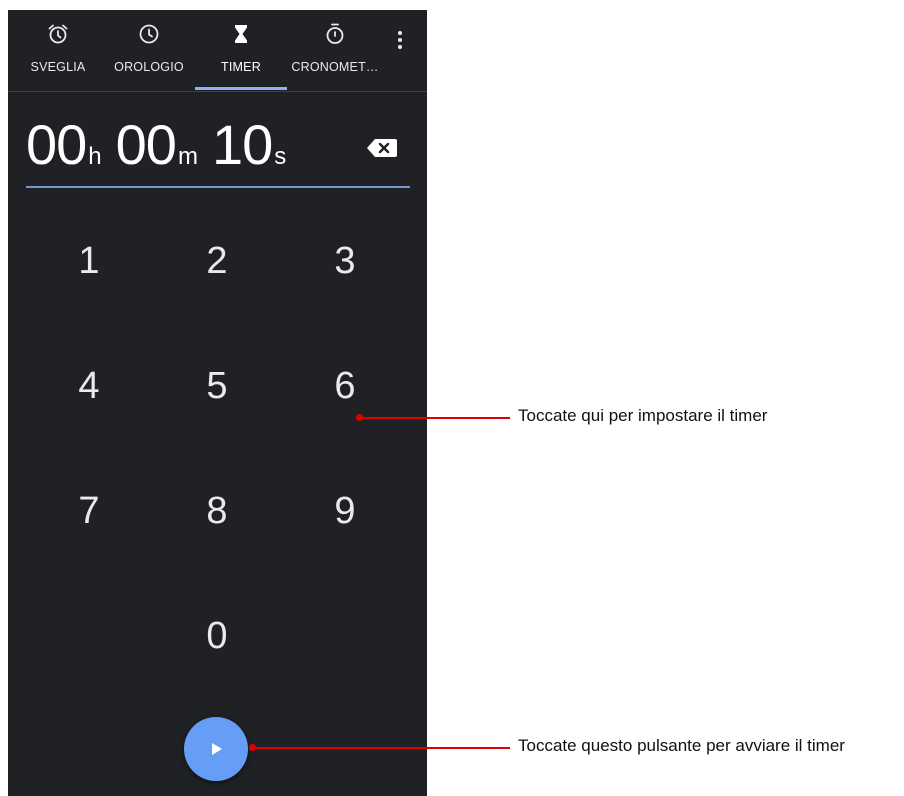 Image resolution: width=904 pixels, height=796 pixels. Describe the element at coordinates (345, 511) in the screenshot. I see `key-9: 9` at that location.